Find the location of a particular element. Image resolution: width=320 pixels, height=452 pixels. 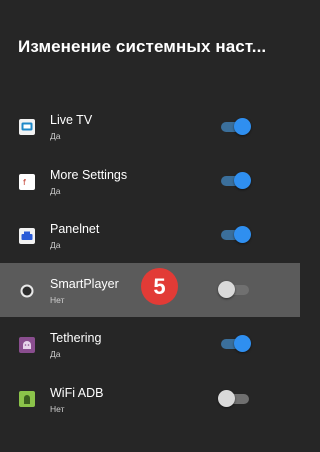

list-item-panelnet: Panelnet Да is located at coordinates (150, 236).